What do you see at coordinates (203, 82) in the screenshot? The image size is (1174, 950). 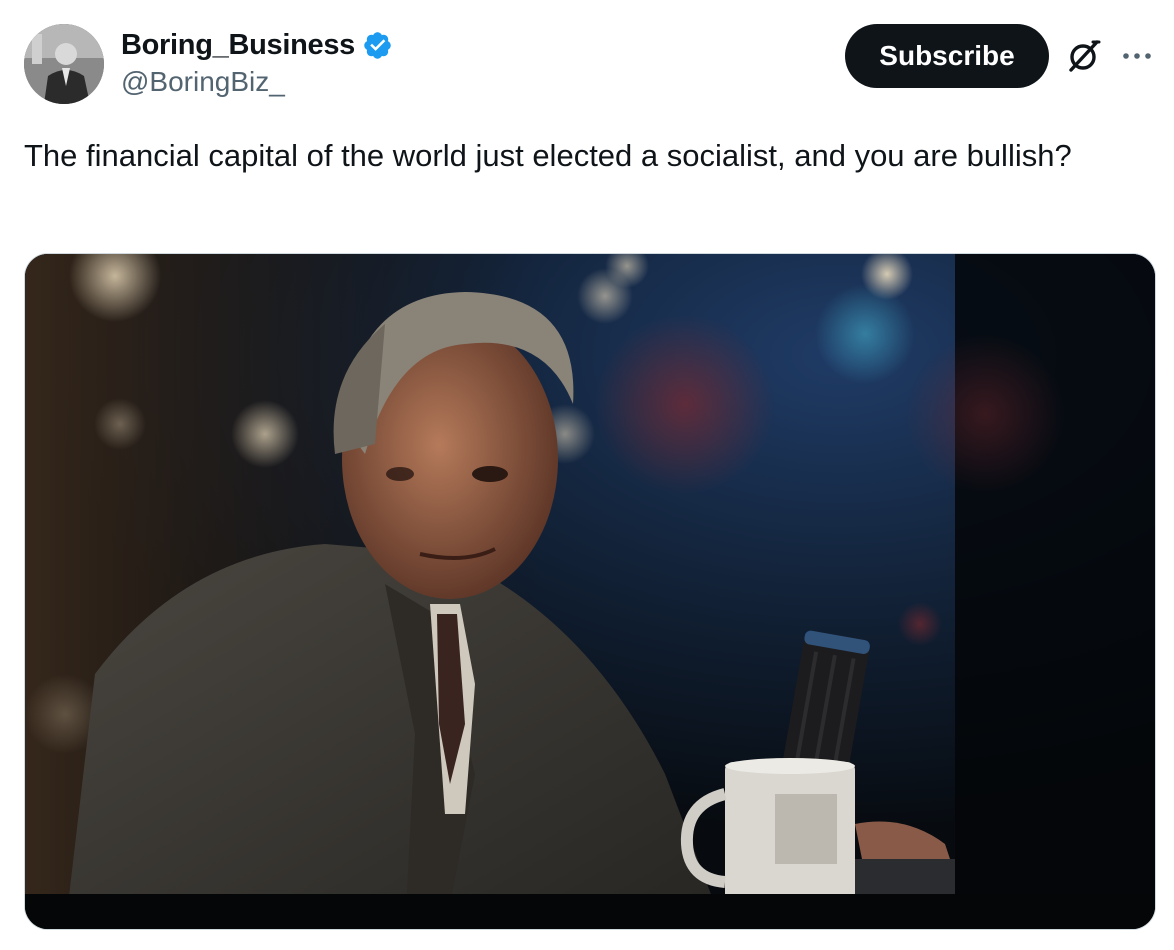 I see `author-handle: @BoringBiz_` at bounding box center [203, 82].